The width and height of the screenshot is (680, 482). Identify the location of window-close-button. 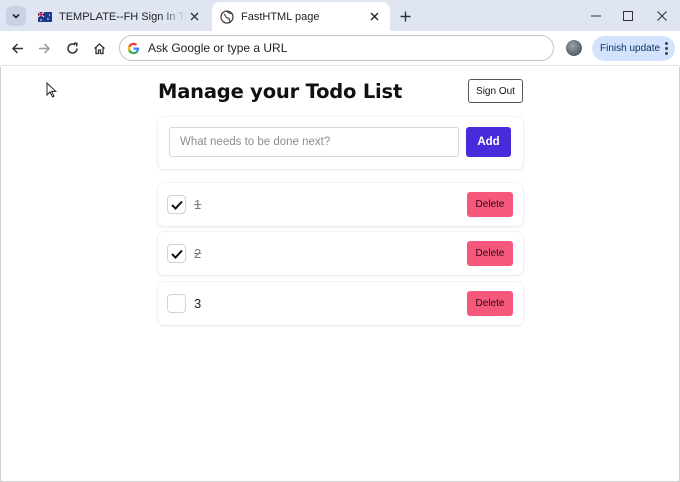
(662, 16).